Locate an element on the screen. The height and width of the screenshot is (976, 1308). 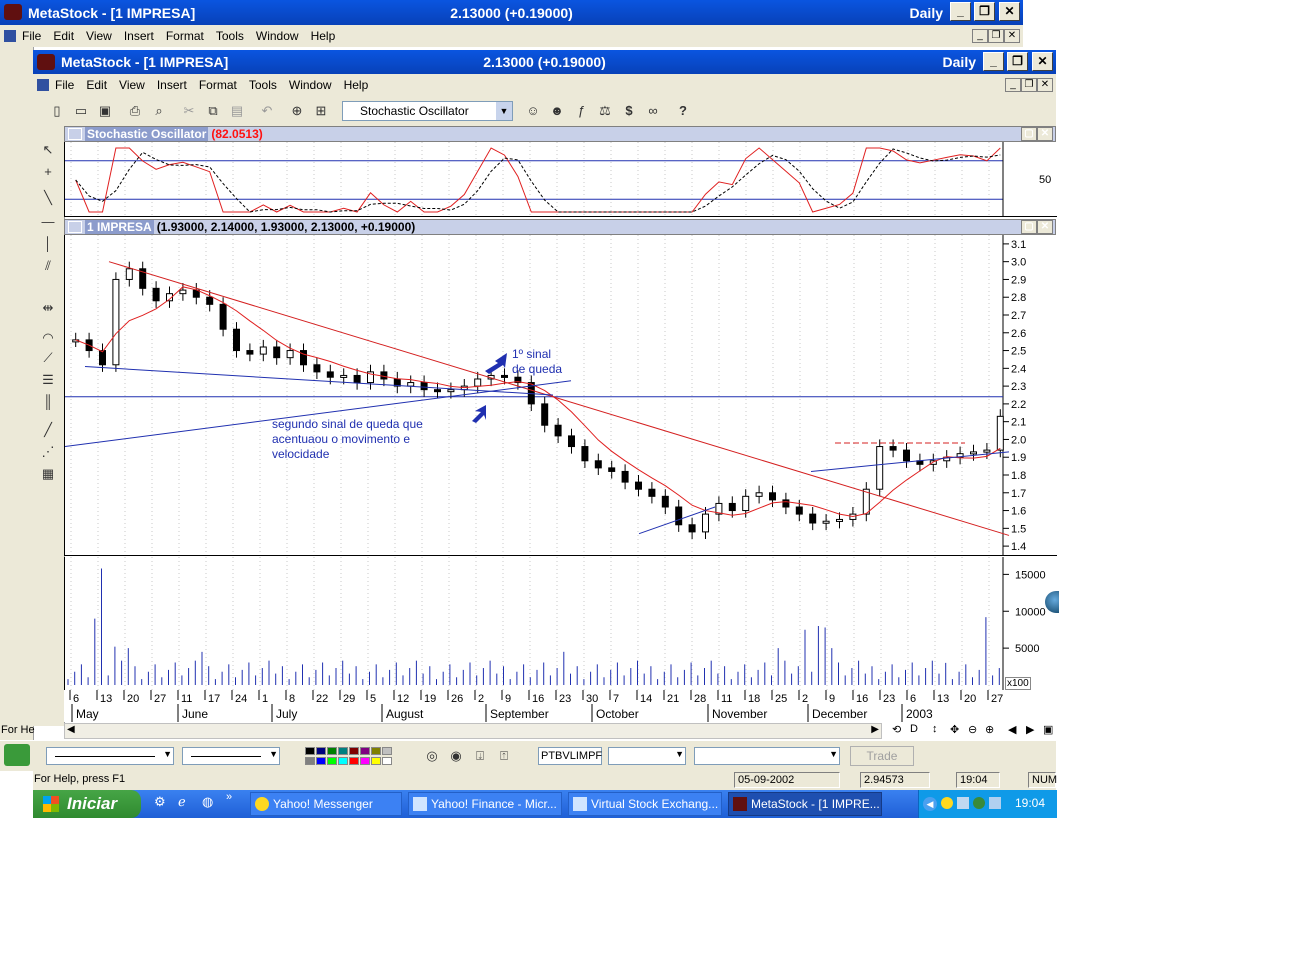
paste-icon: ▤ is located at coordinates (237, 111).